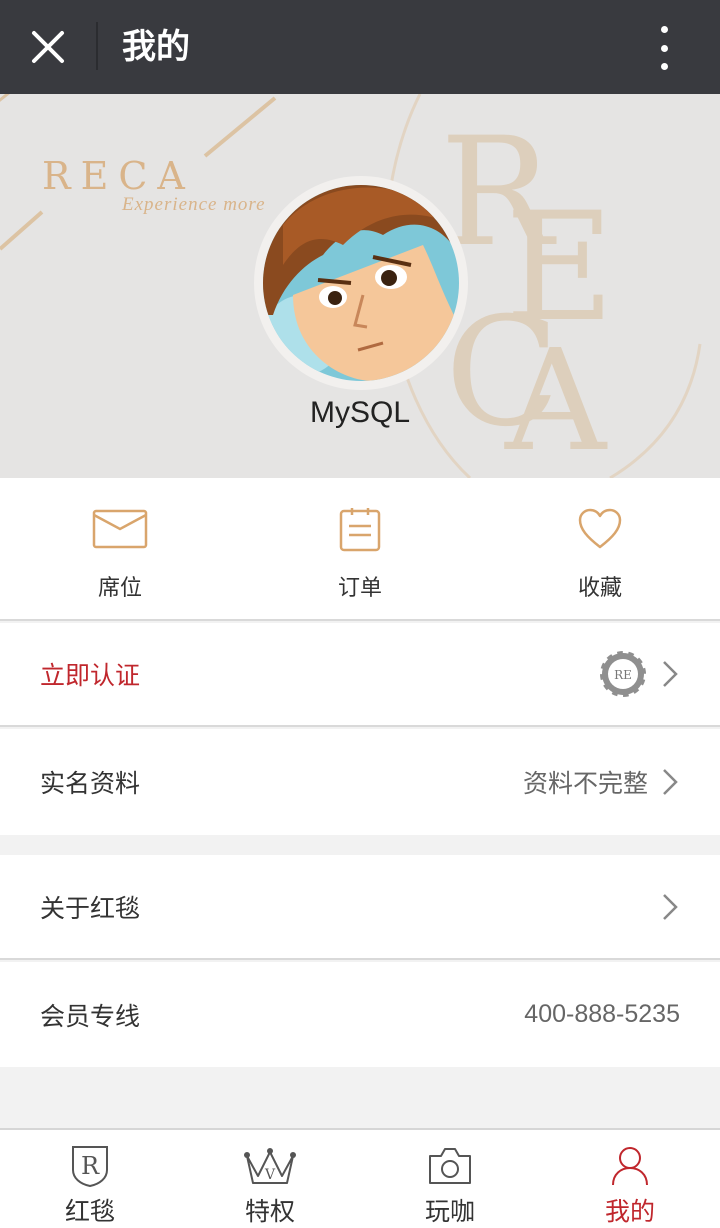 Image resolution: width=720 pixels, height=1228 pixels. I want to click on more-button, so click(664, 48).